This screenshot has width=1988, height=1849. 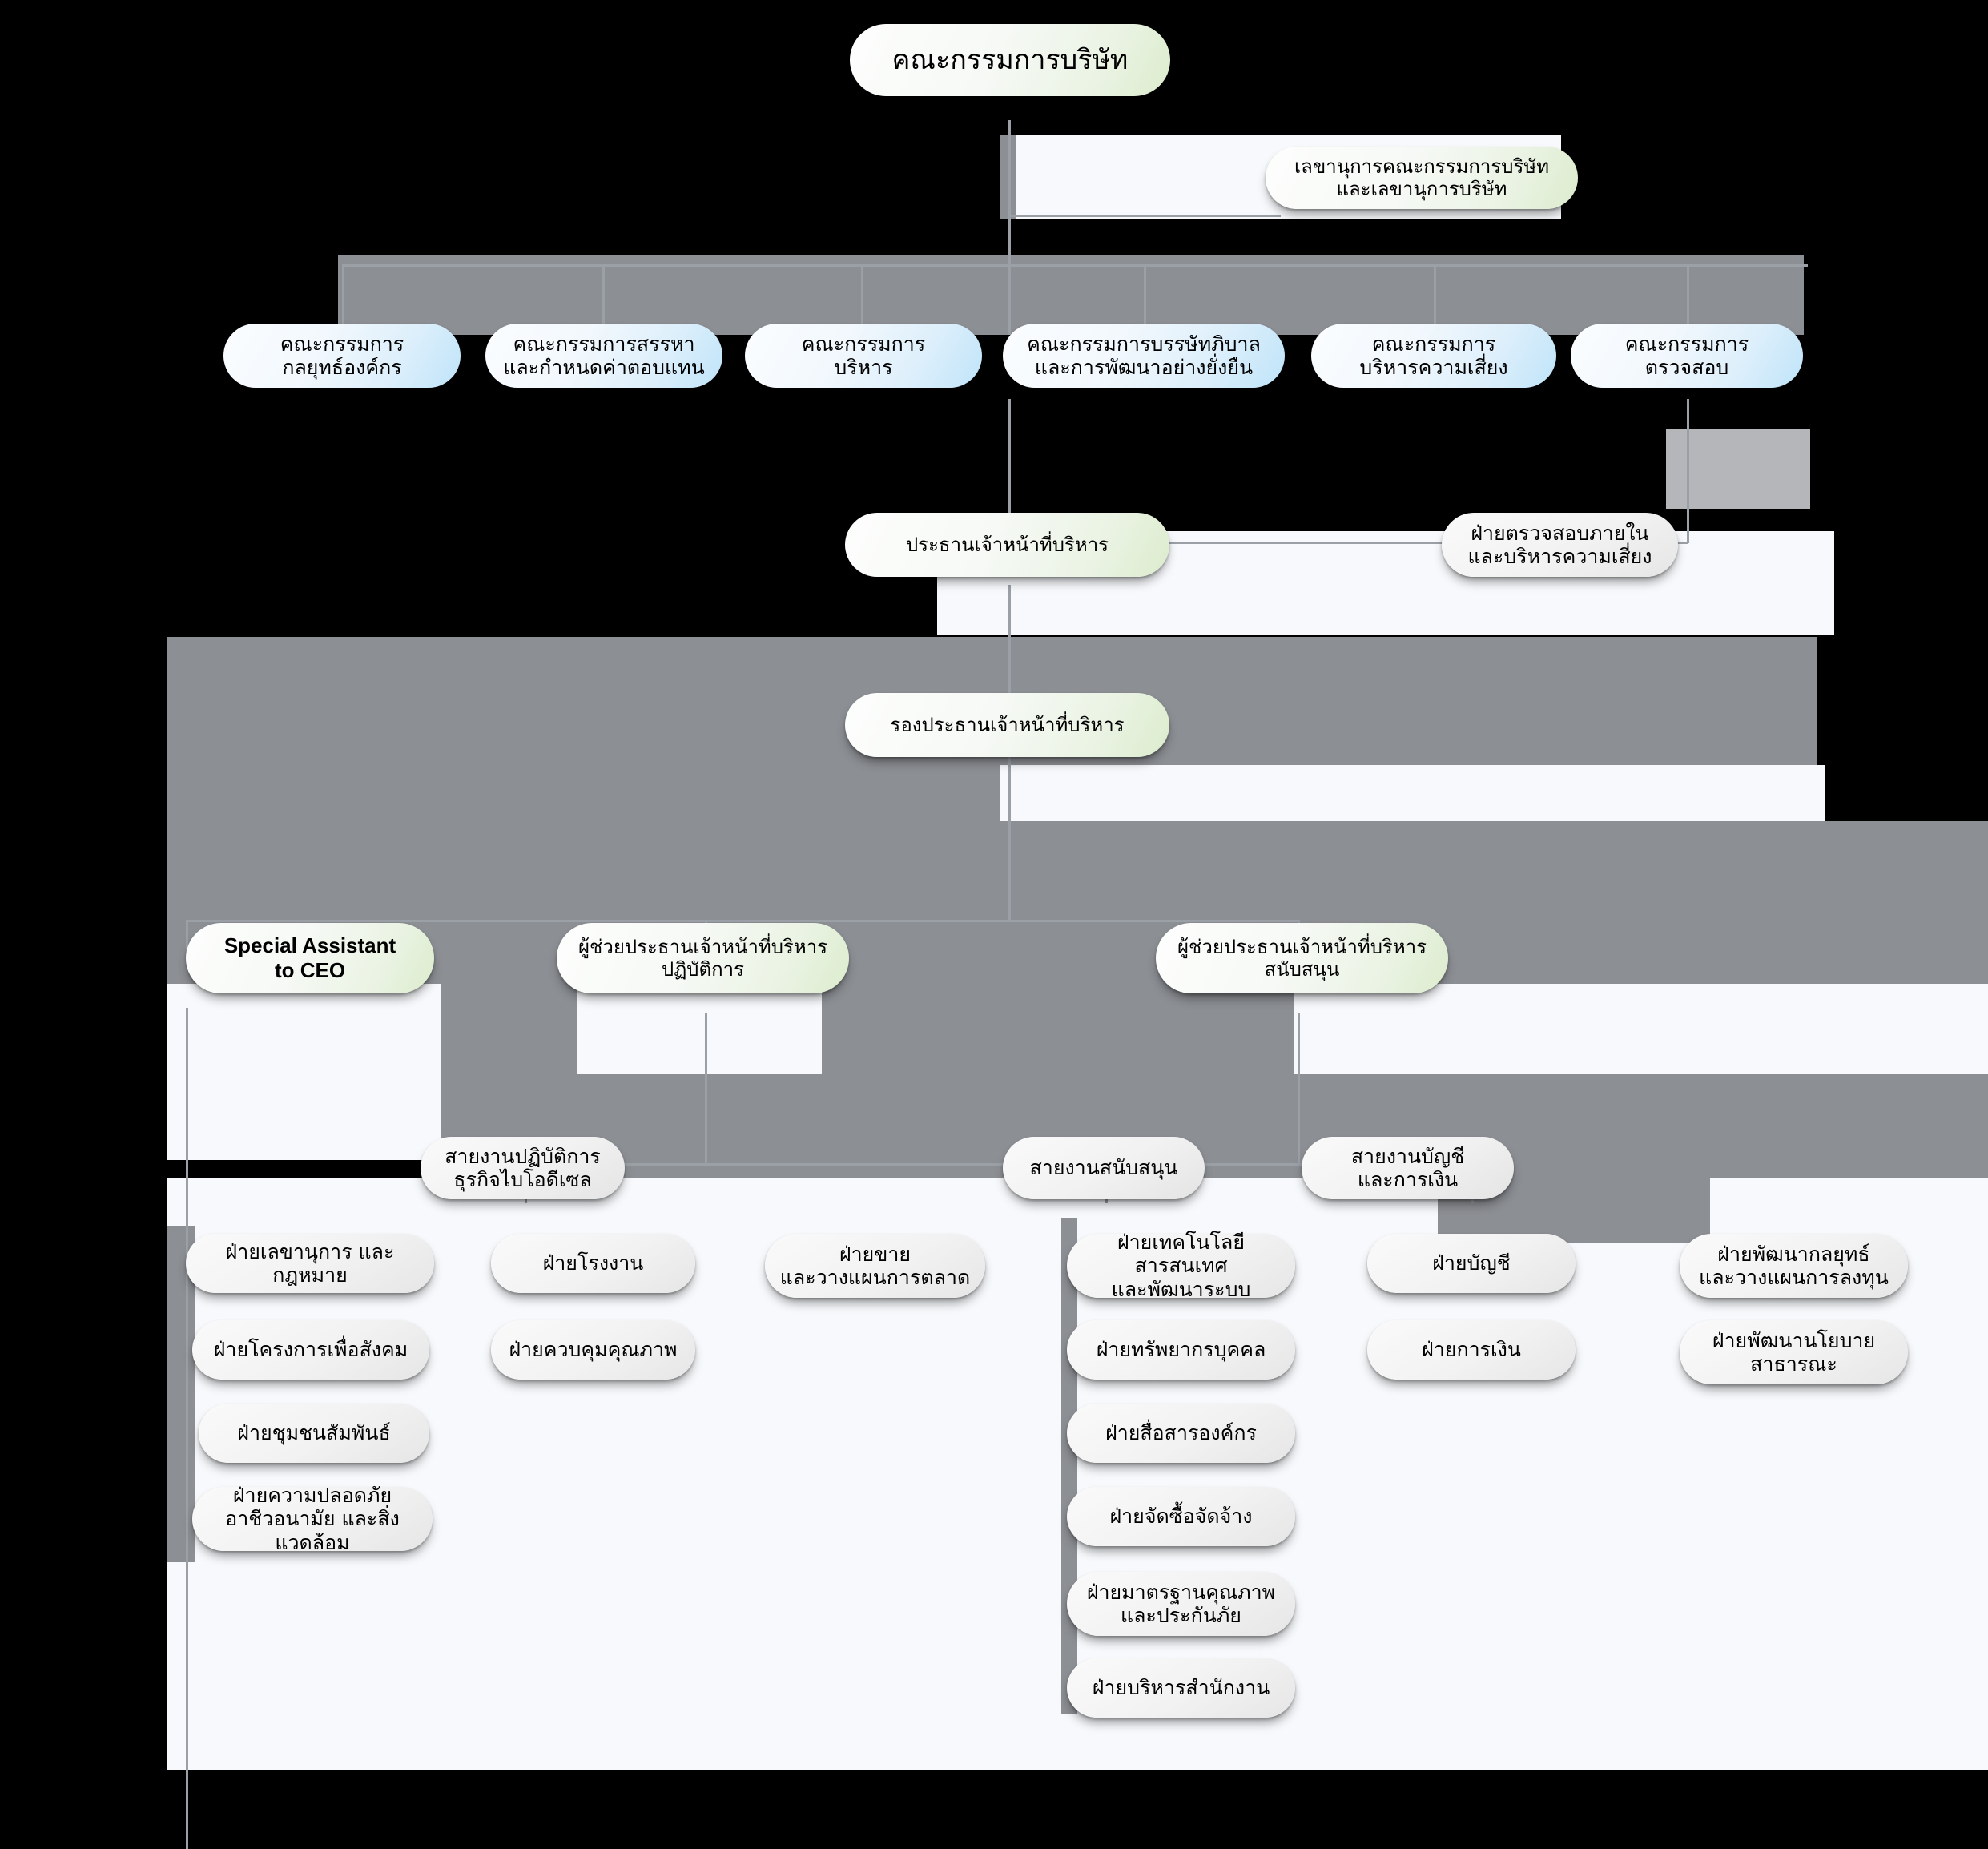 I want to click on node-committee-nomination-remuneration: คณะกรรมการสรรหา และกำหนดค่าตอบแทน, so click(x=603, y=356).